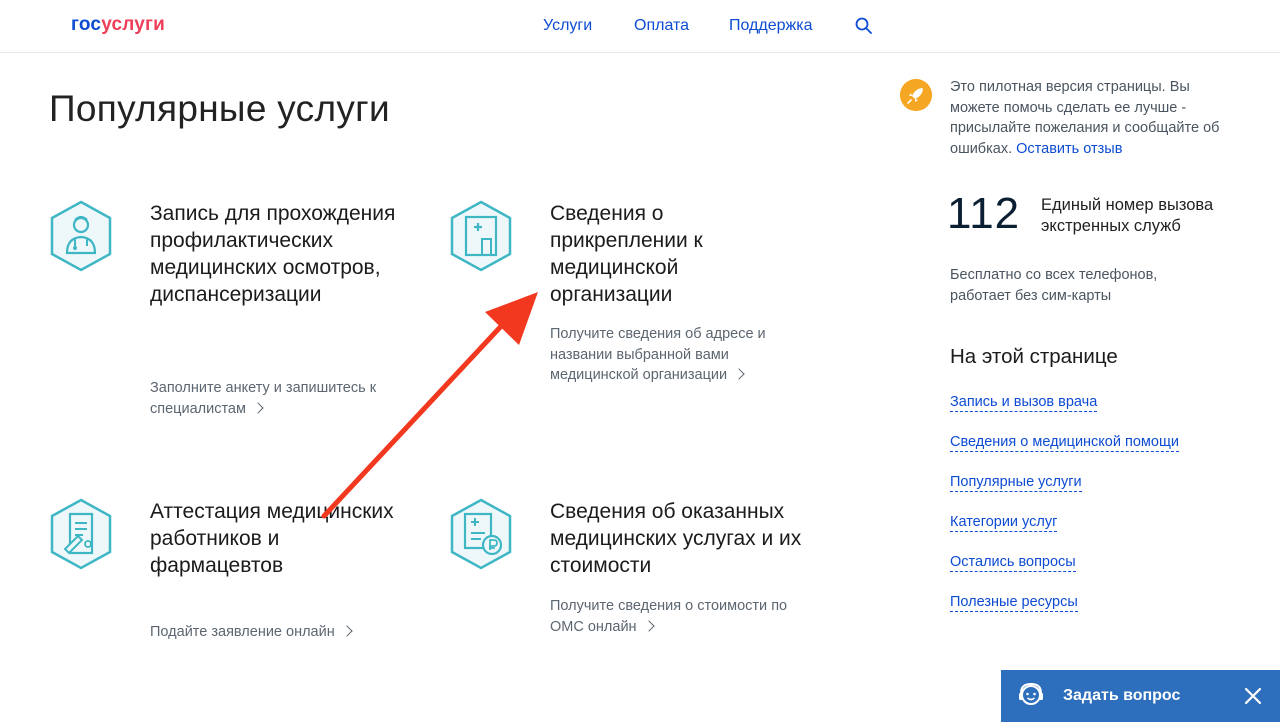 The width and height of the screenshot is (1280, 722). Describe the element at coordinates (81, 236) in the screenshot. I see `doctor-icon` at that location.